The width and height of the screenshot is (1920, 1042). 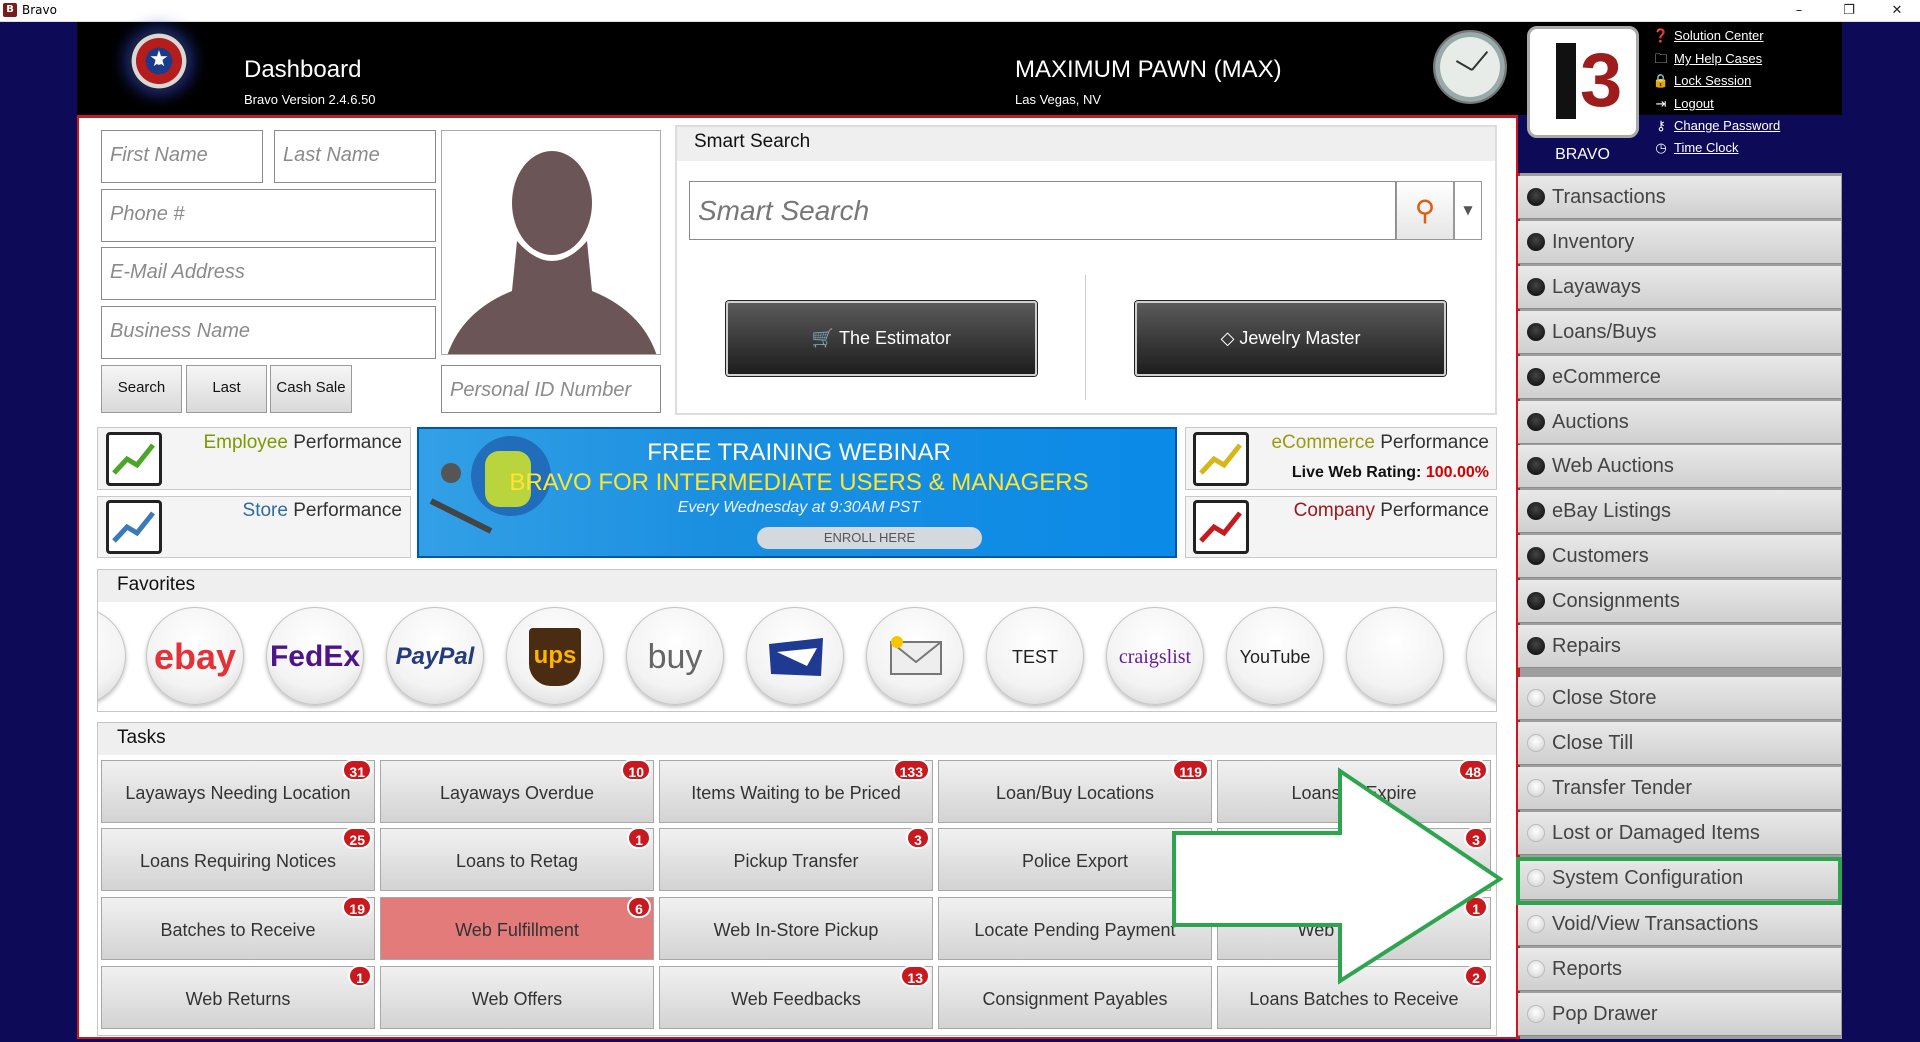 I want to click on cash-sale-button: Cash Sale, so click(x=311, y=389).